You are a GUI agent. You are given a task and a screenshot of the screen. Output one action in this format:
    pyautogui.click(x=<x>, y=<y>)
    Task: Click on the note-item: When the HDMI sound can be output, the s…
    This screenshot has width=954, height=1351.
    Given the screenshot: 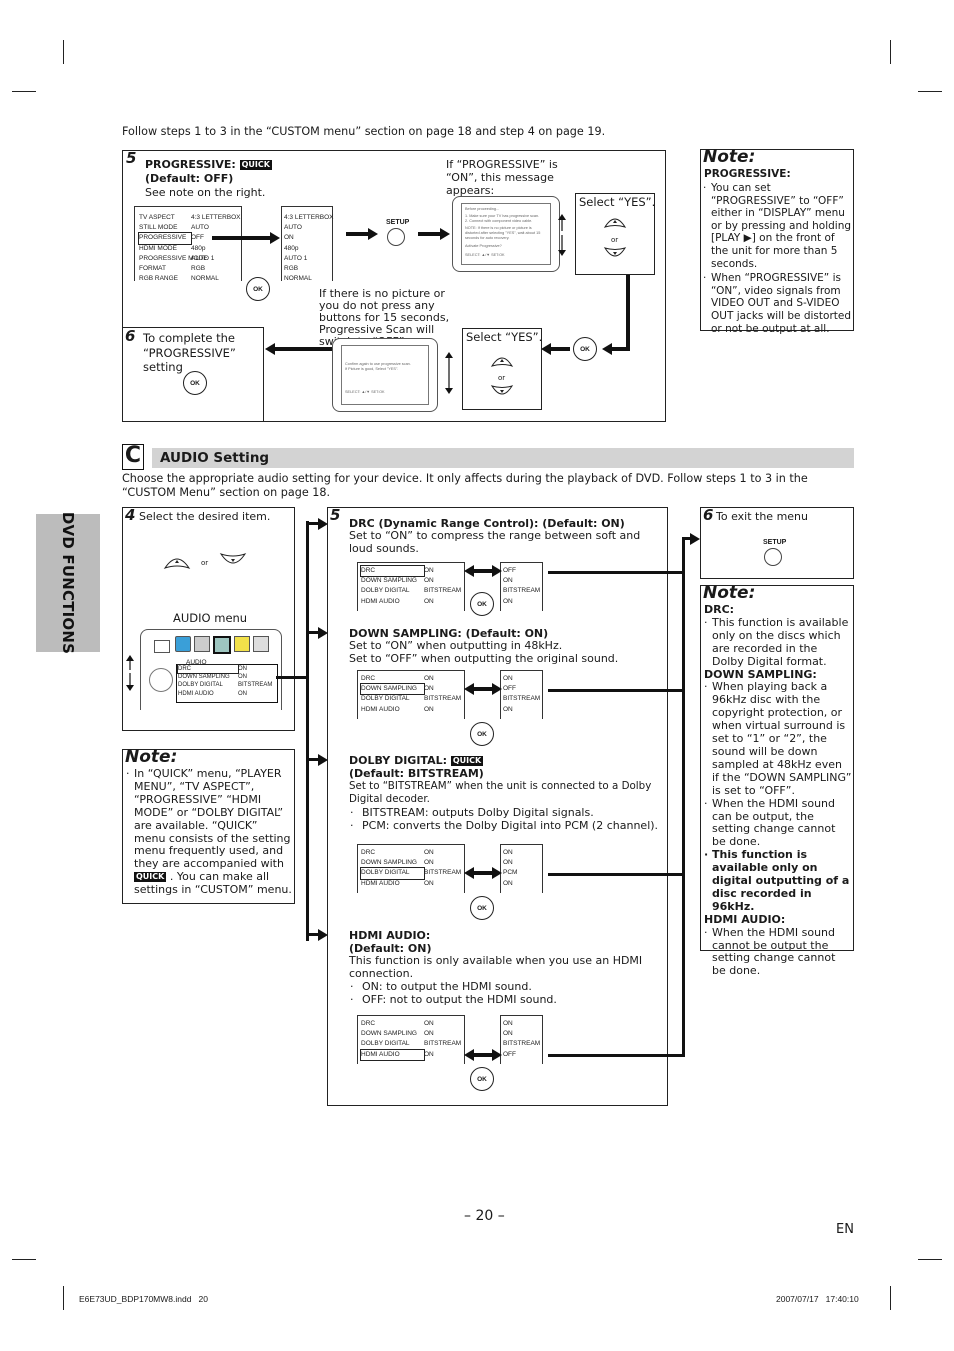 What is the action you would take?
    pyautogui.click(x=778, y=823)
    